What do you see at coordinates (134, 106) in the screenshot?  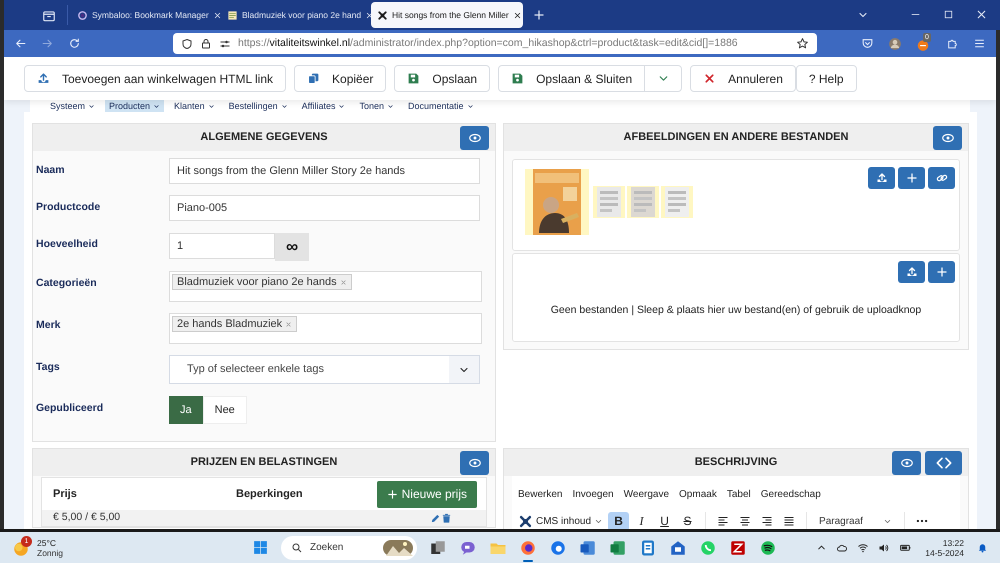 I see `menu-item: Producten` at bounding box center [134, 106].